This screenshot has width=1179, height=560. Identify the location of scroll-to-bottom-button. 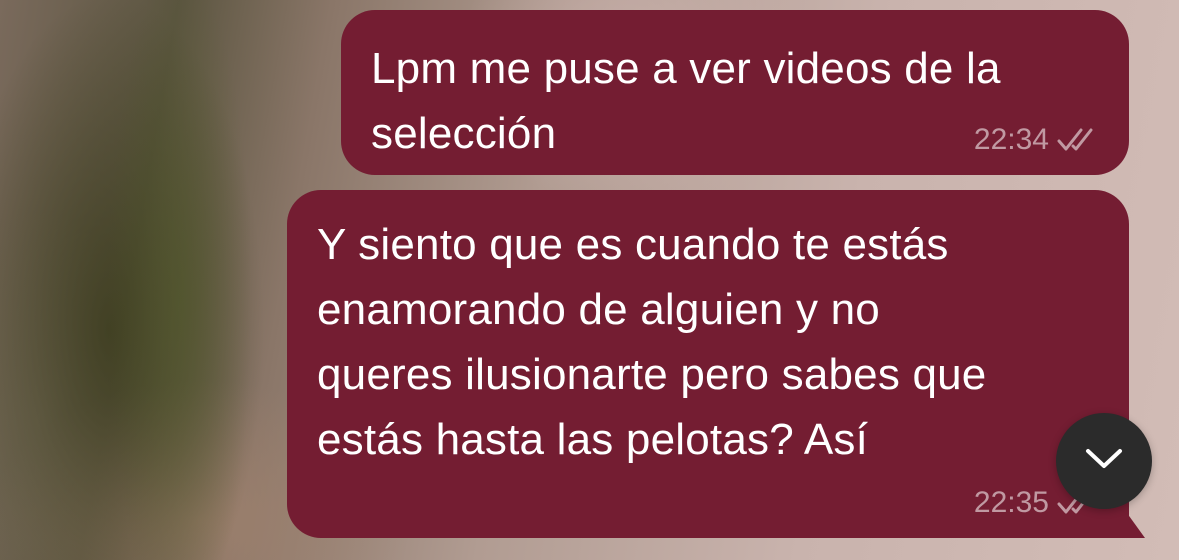
(1104, 461).